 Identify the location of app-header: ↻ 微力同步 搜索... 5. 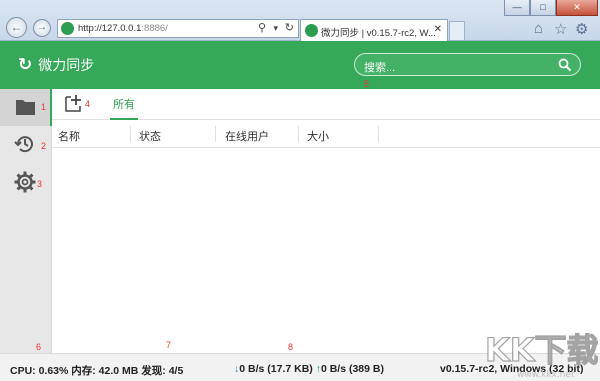
(300, 65).